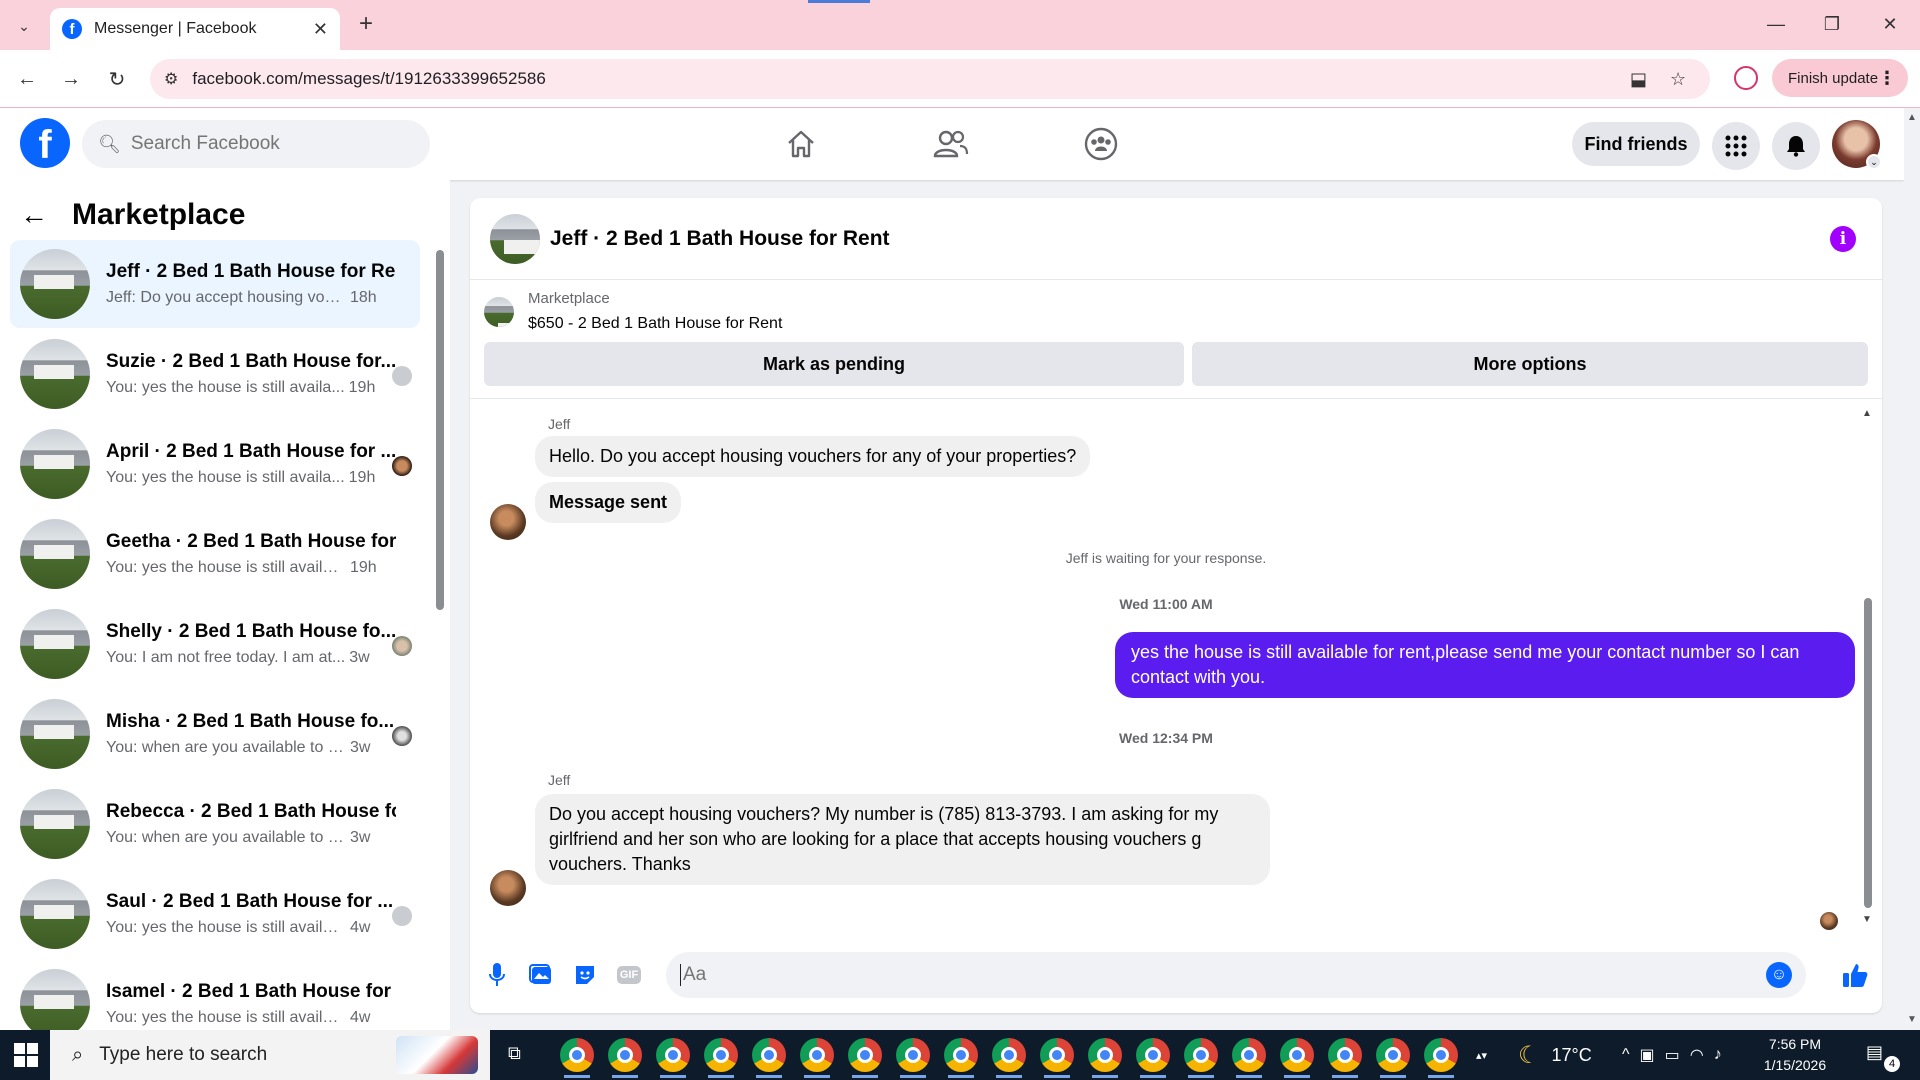  I want to click on windows-start-icon, so click(26, 1055).